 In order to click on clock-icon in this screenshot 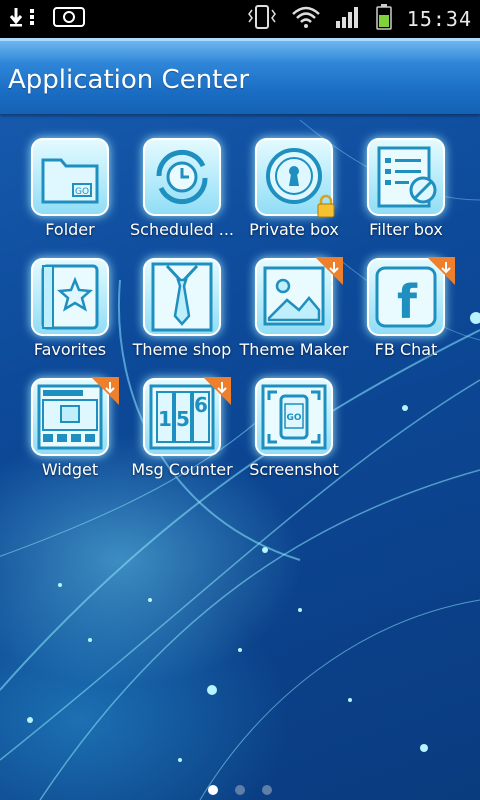, I will do `click(182, 177)`.